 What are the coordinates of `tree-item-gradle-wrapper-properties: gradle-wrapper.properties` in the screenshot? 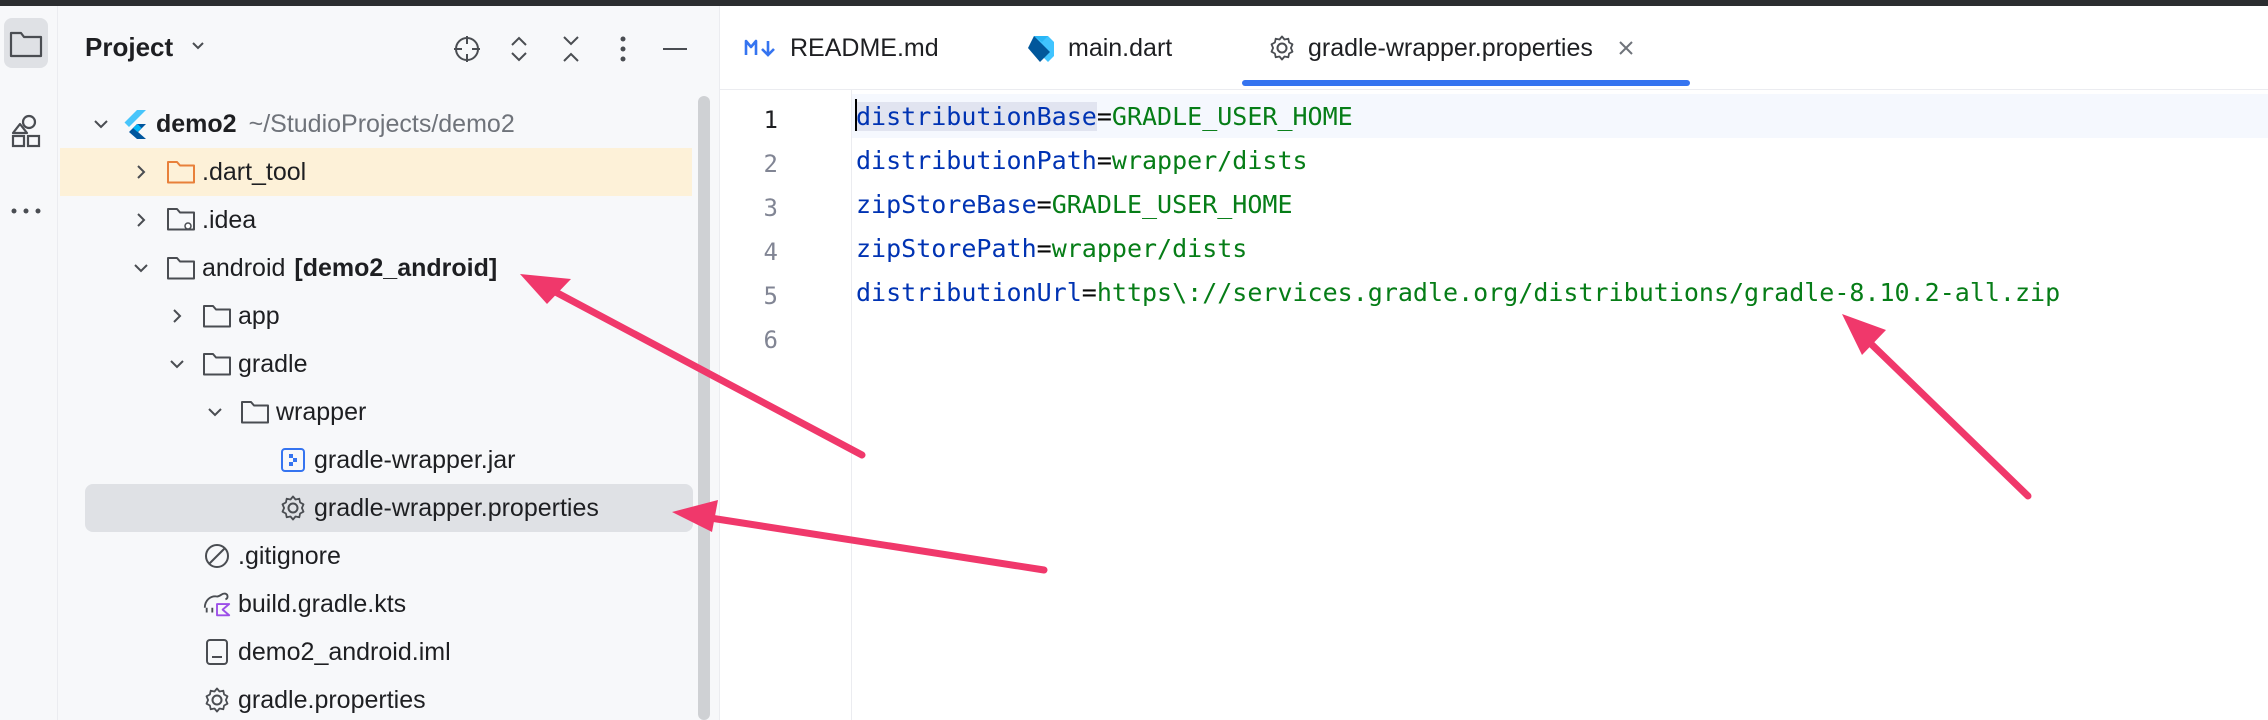 It's located at (389, 508).